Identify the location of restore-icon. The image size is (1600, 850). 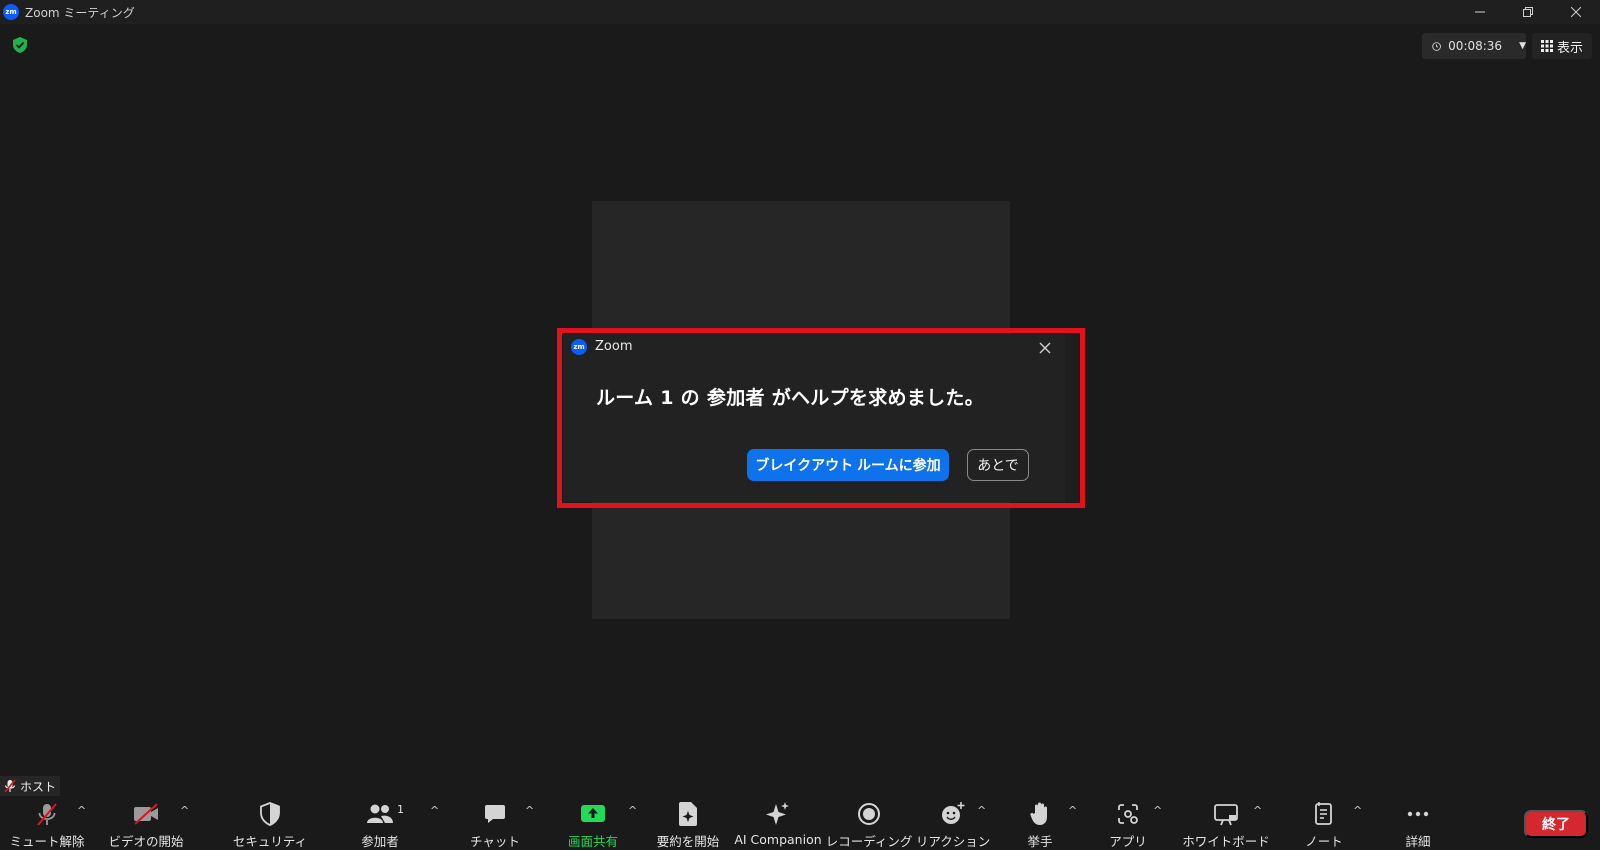
(1528, 12).